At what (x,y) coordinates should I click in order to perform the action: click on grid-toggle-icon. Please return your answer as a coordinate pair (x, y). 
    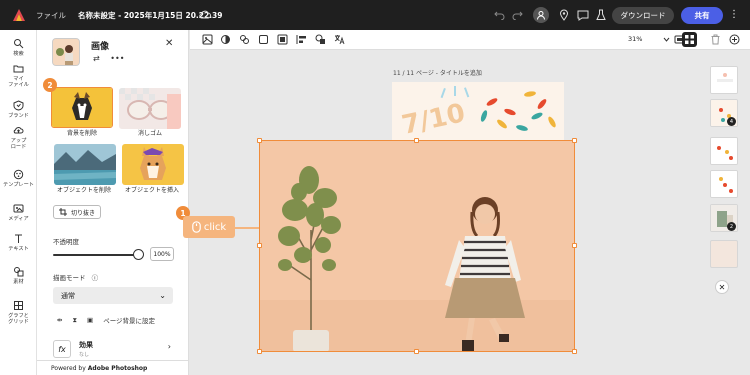
    Looking at the image, I should click on (689, 39).